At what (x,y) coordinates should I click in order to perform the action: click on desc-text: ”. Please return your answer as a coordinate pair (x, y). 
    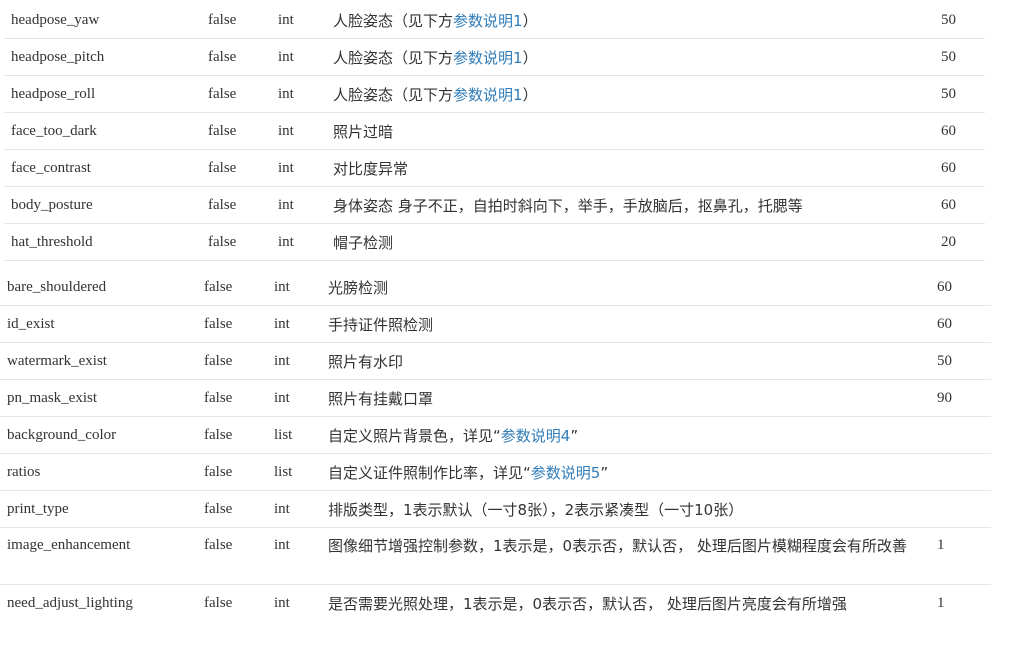
    Looking at the image, I should click on (574, 435).